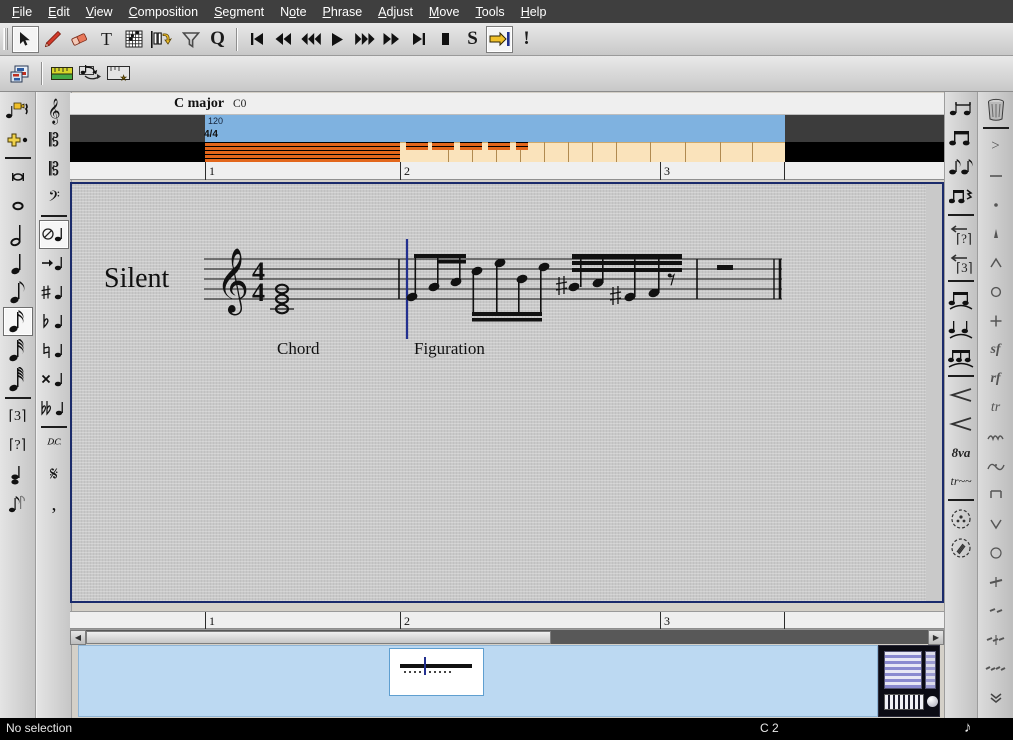  What do you see at coordinates (18, 445) in the screenshot?
I see `tuplet-mode-button: ⌈?⌉` at bounding box center [18, 445].